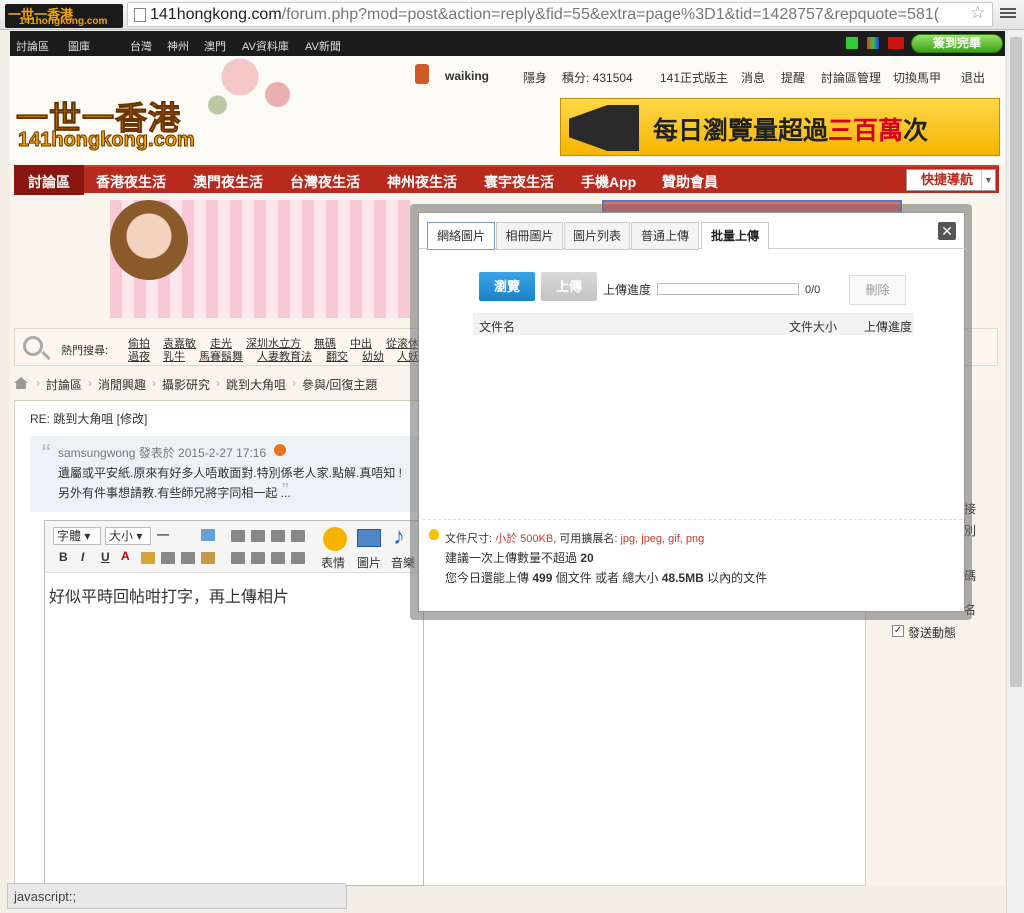 This screenshot has height=913, width=1024. What do you see at coordinates (174, 356) in the screenshot?
I see `hot-keyword: 乳牛` at bounding box center [174, 356].